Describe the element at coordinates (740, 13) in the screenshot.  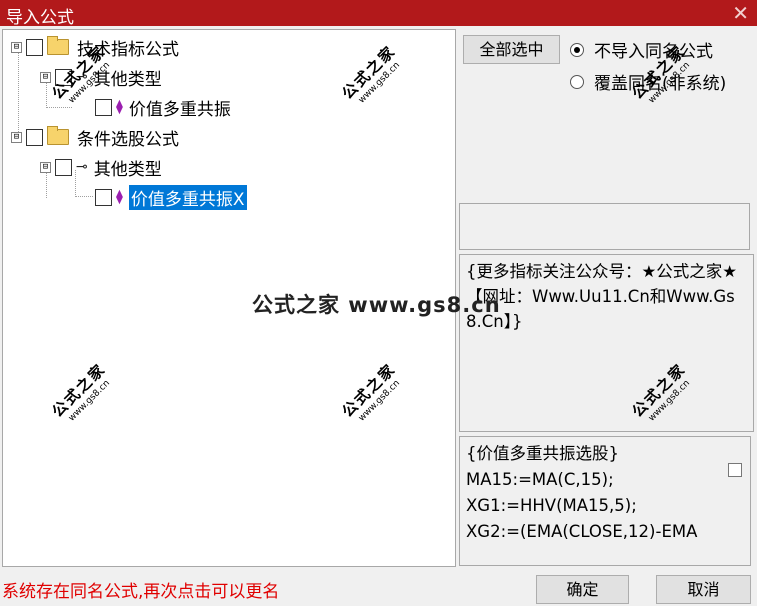
I see `close-icon: ✕` at that location.